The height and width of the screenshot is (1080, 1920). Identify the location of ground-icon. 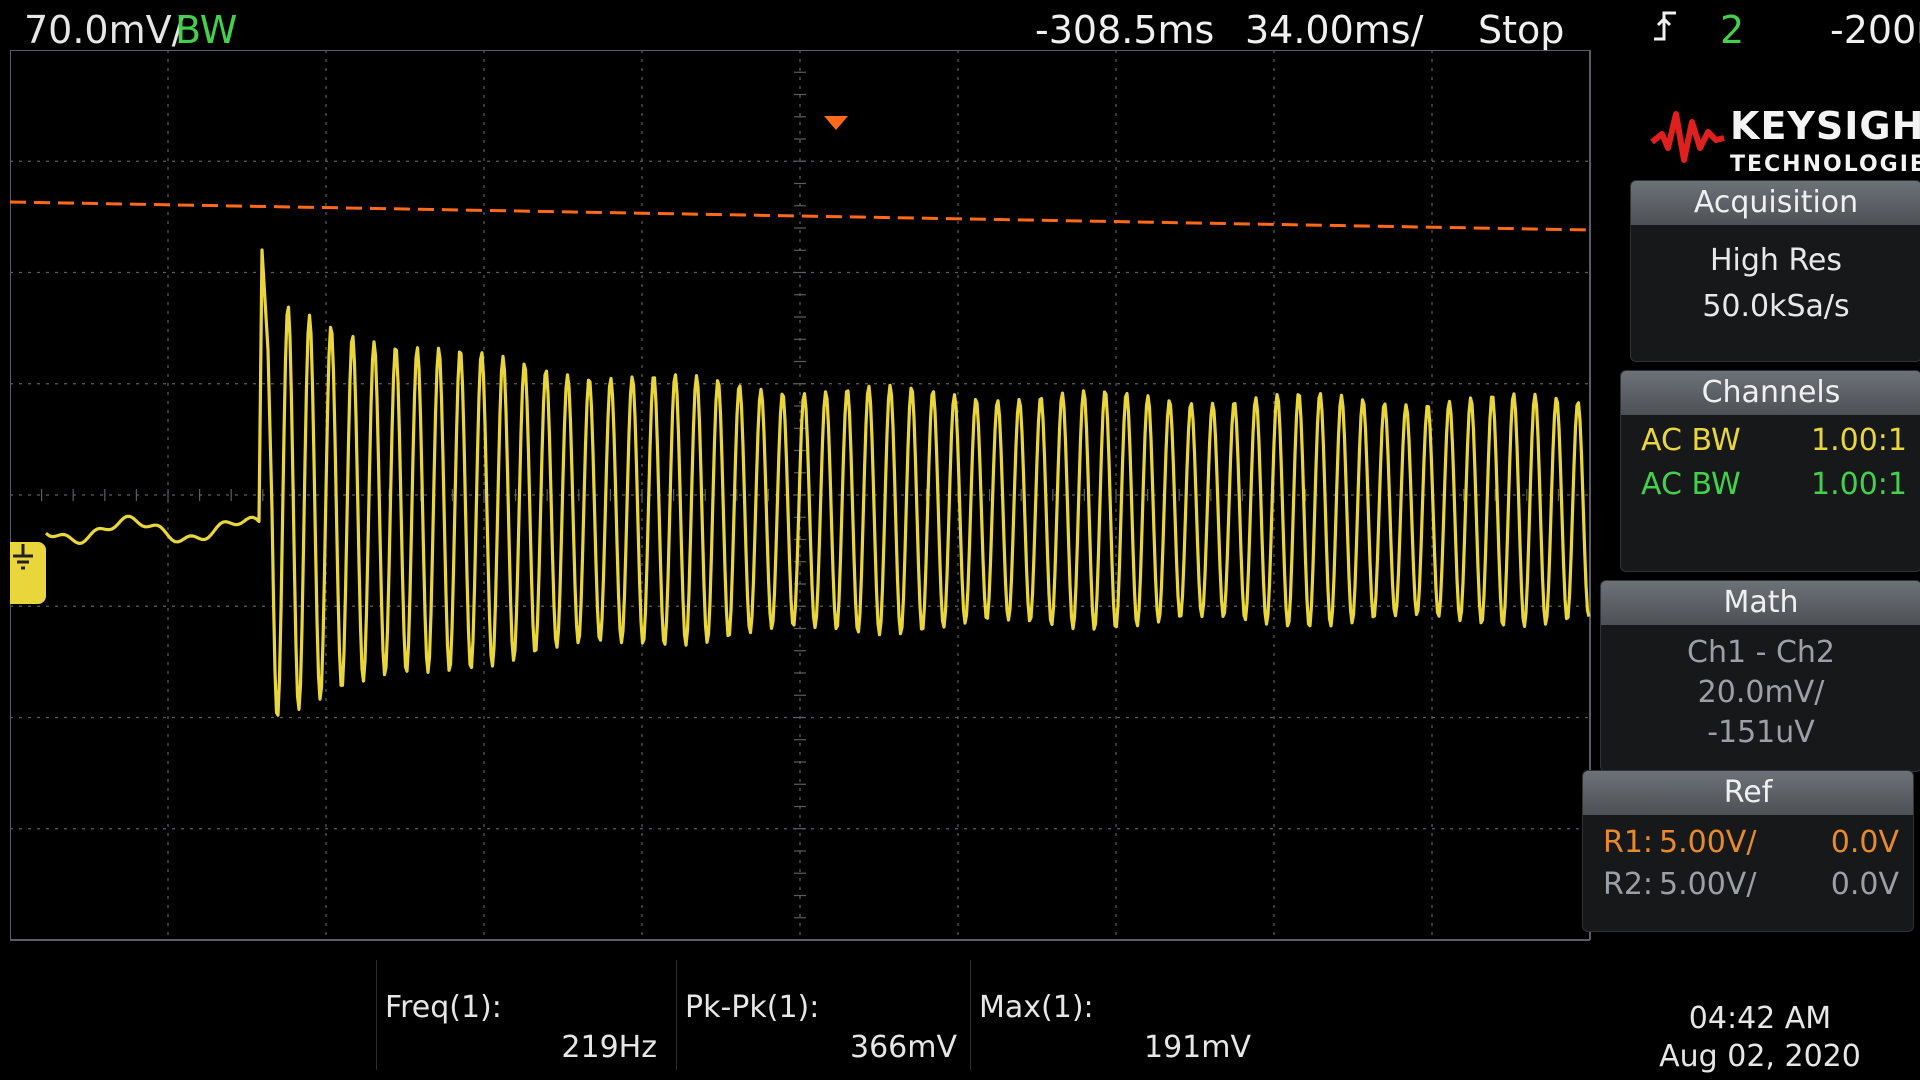
(23, 557).